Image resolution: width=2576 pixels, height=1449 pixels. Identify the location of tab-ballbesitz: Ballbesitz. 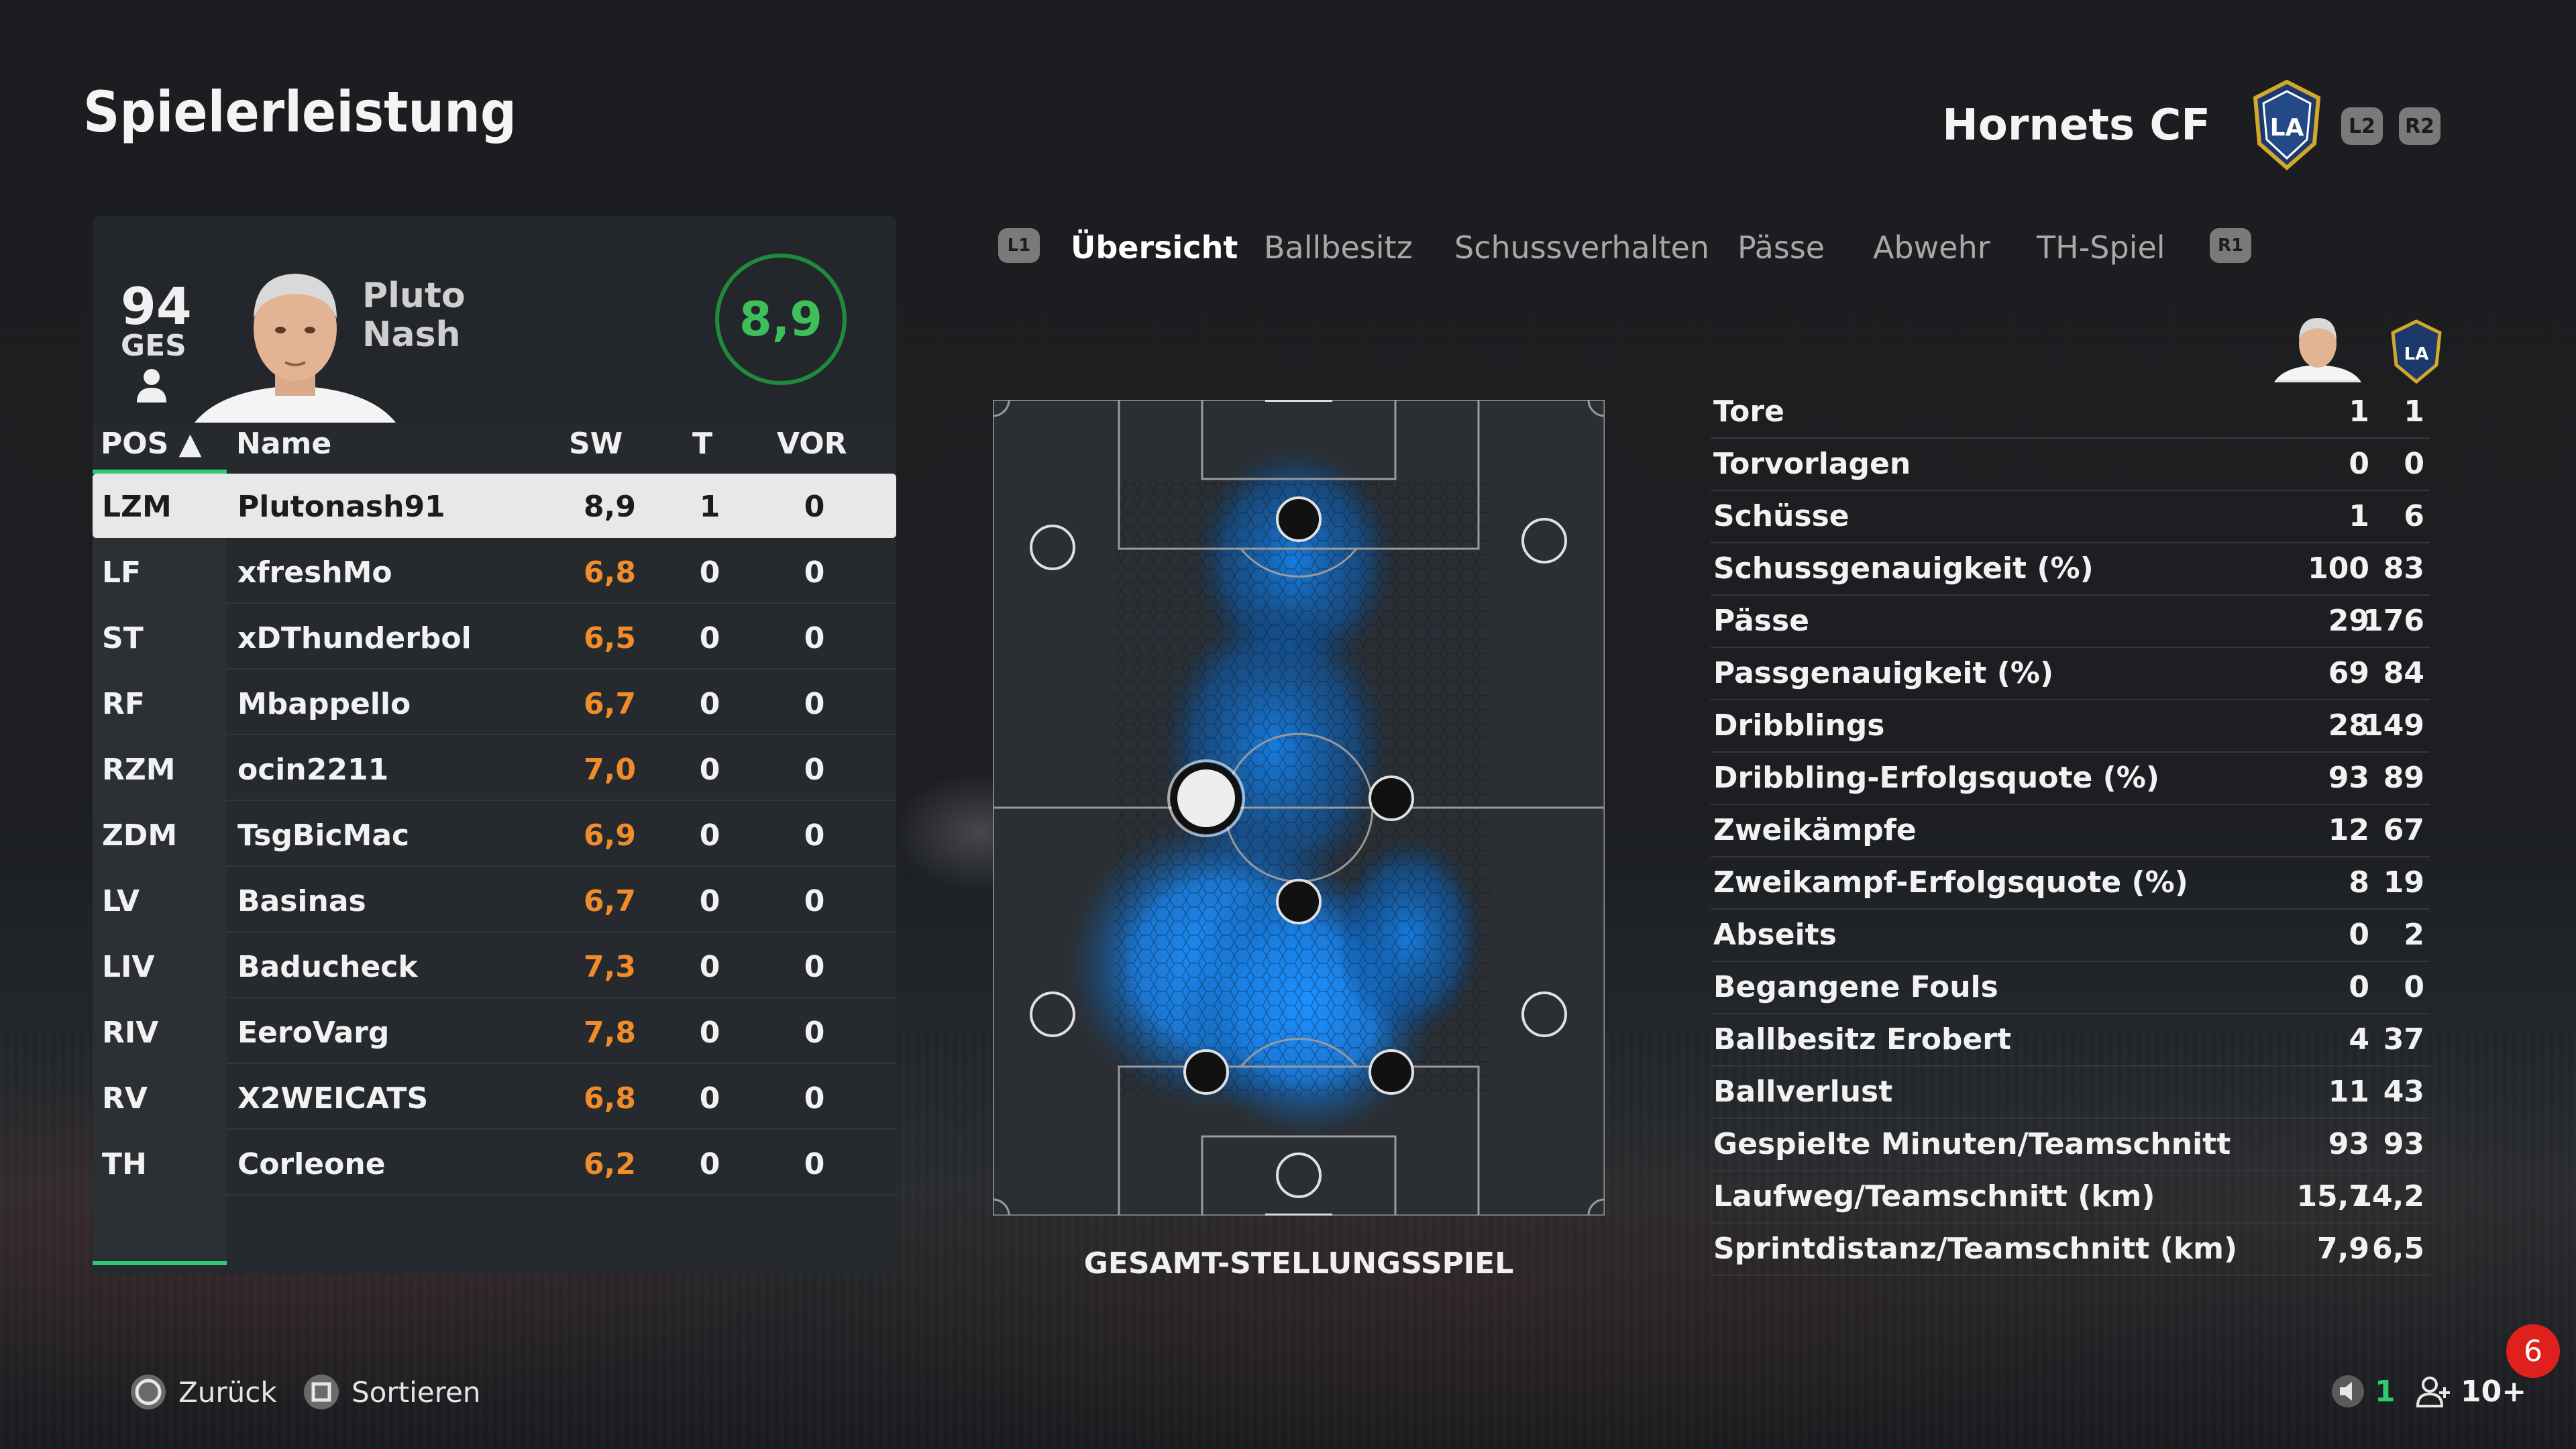
(1338, 247).